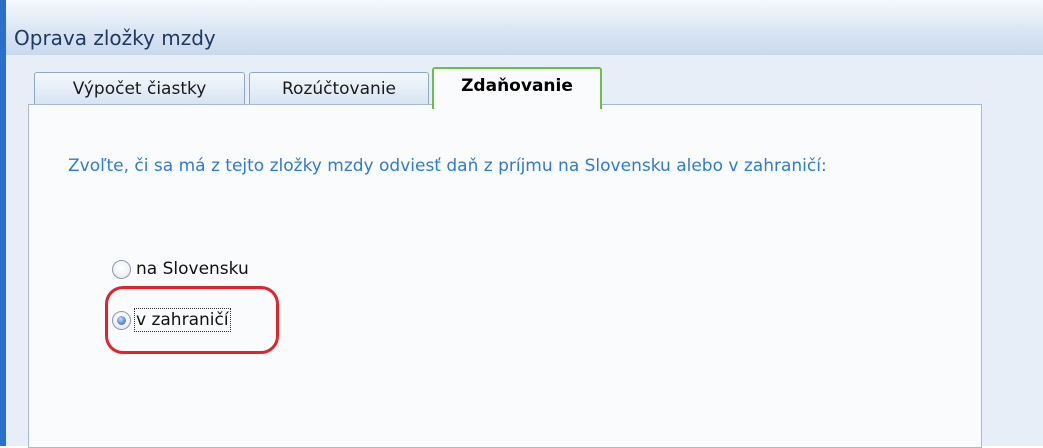 This screenshot has width=1043, height=448. What do you see at coordinates (339, 88) in the screenshot?
I see `tab-rozuctovanie: Rozúčtovanie` at bounding box center [339, 88].